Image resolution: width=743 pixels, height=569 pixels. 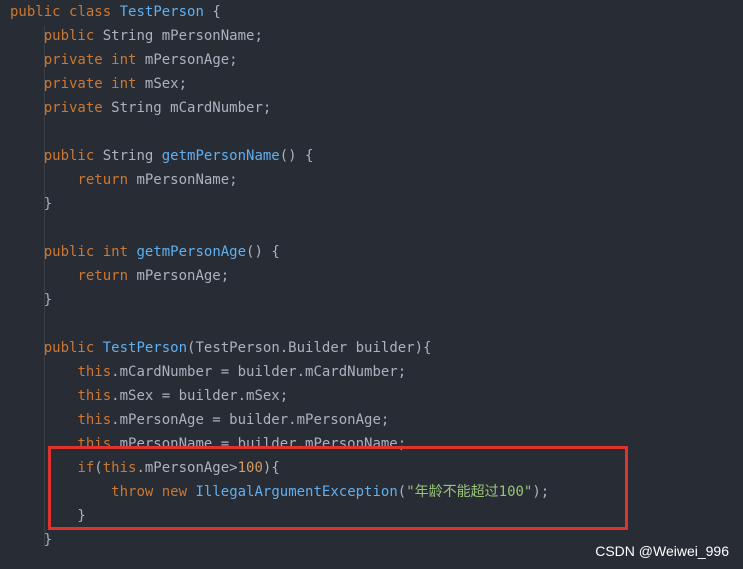 What do you see at coordinates (115, 12) in the screenshot?
I see `code-line: public class TestPerson {` at bounding box center [115, 12].